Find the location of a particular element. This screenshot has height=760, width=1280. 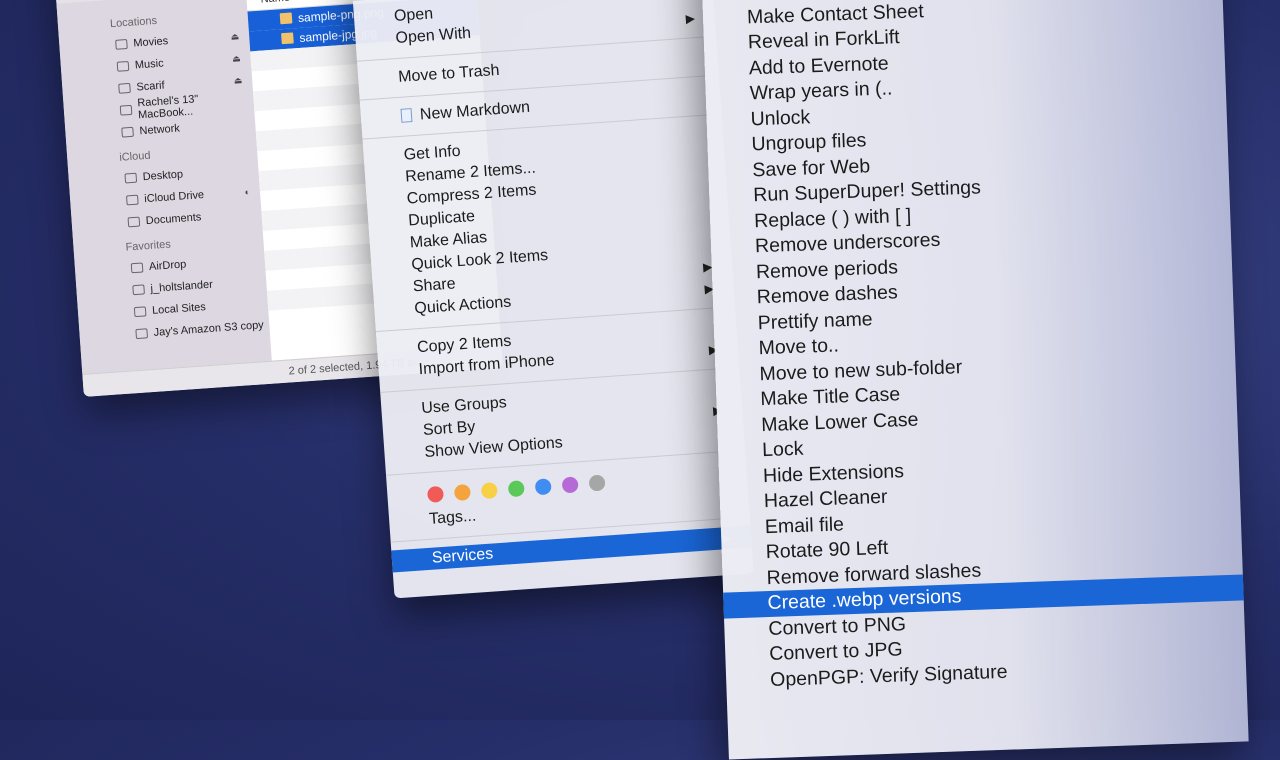

menu-item-label: Open With is located at coordinates (433, 35).